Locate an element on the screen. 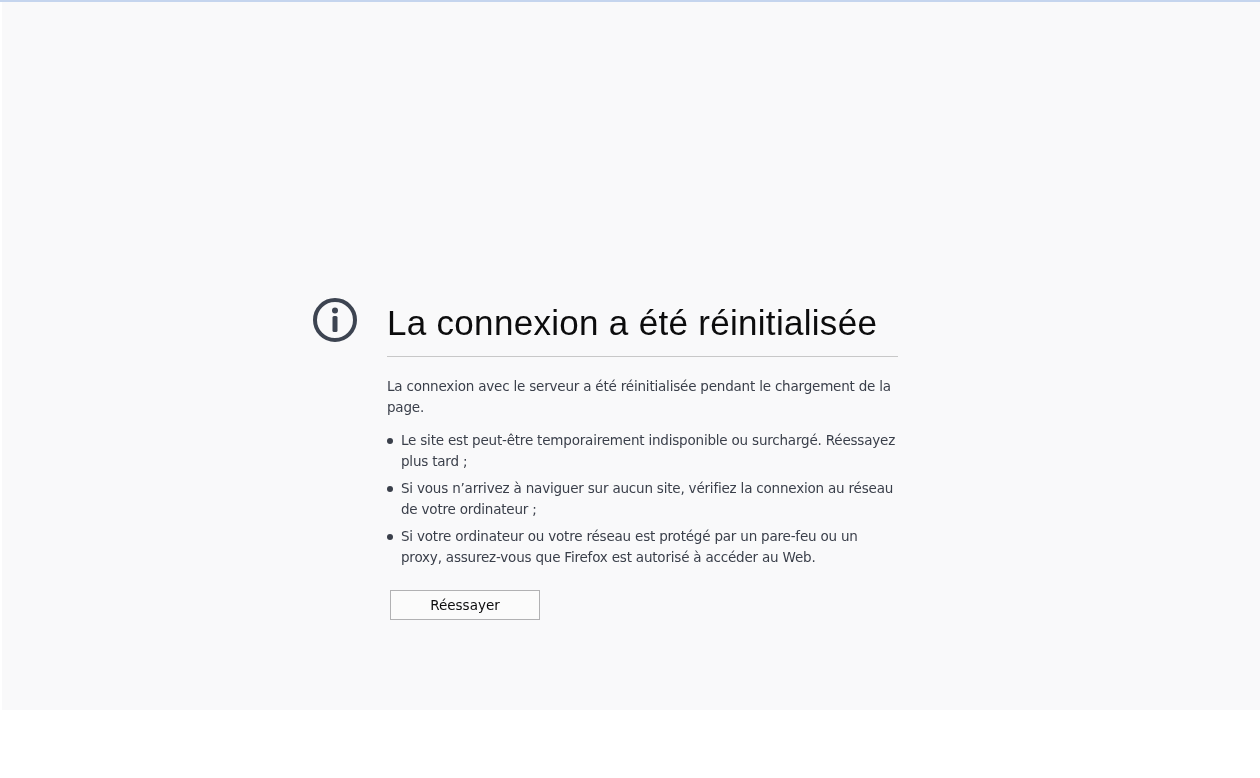  page-title: La connexion a été réinitialisée is located at coordinates (642, 327).